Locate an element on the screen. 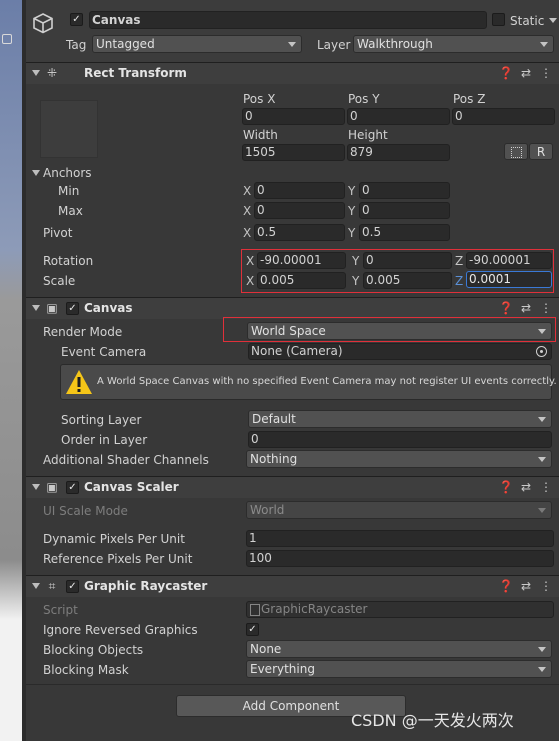 The height and width of the screenshot is (741, 559). height-field: 879 is located at coordinates (398, 152).